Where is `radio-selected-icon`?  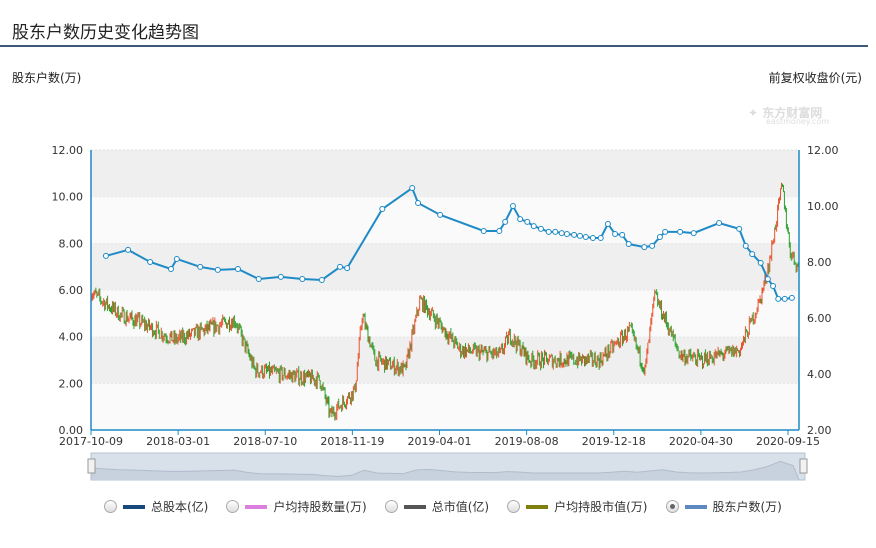 radio-selected-icon is located at coordinates (672, 506).